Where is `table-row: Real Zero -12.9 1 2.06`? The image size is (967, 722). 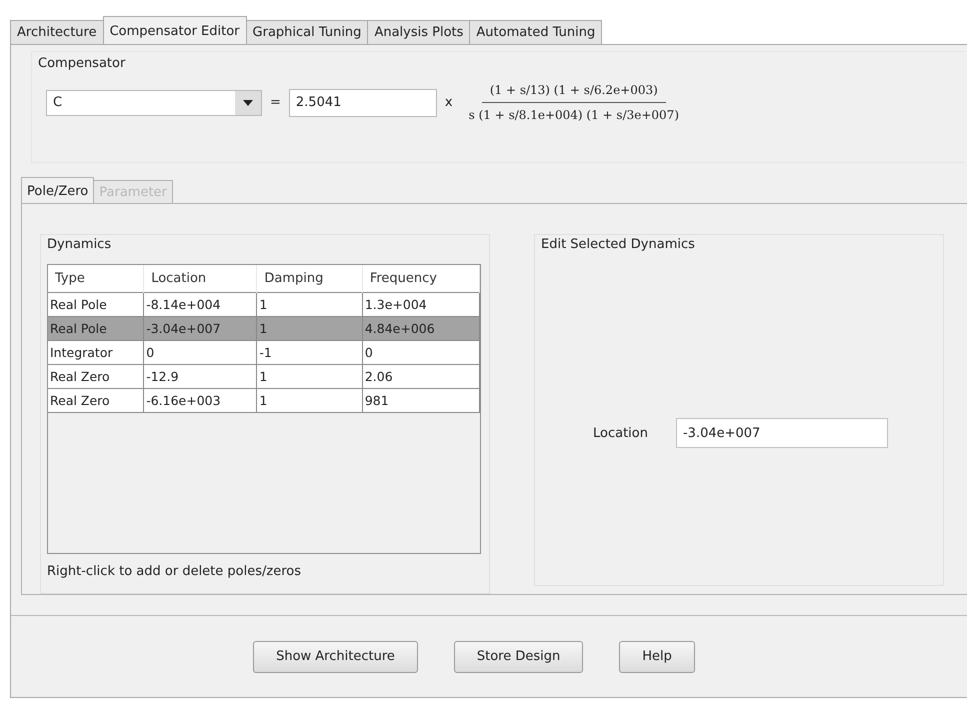
table-row: Real Zero -12.9 1 2.06 is located at coordinates (264, 376).